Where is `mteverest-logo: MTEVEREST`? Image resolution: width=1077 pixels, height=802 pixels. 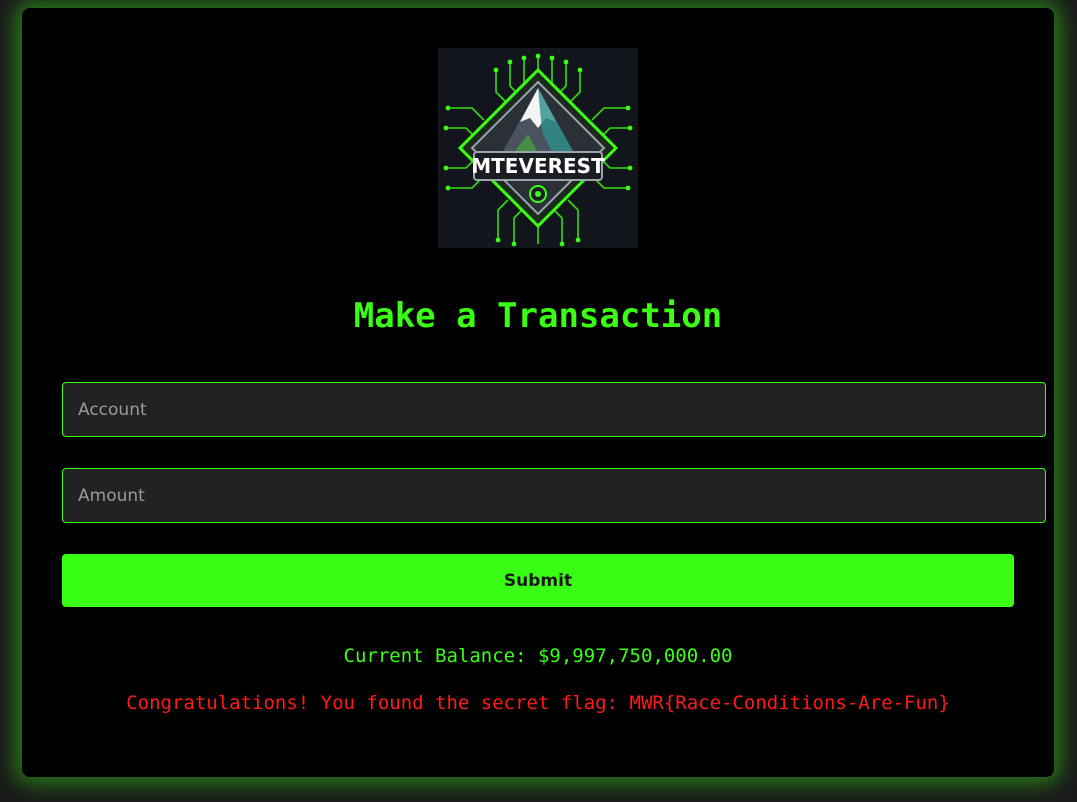 mteverest-logo: MTEVEREST is located at coordinates (538, 148).